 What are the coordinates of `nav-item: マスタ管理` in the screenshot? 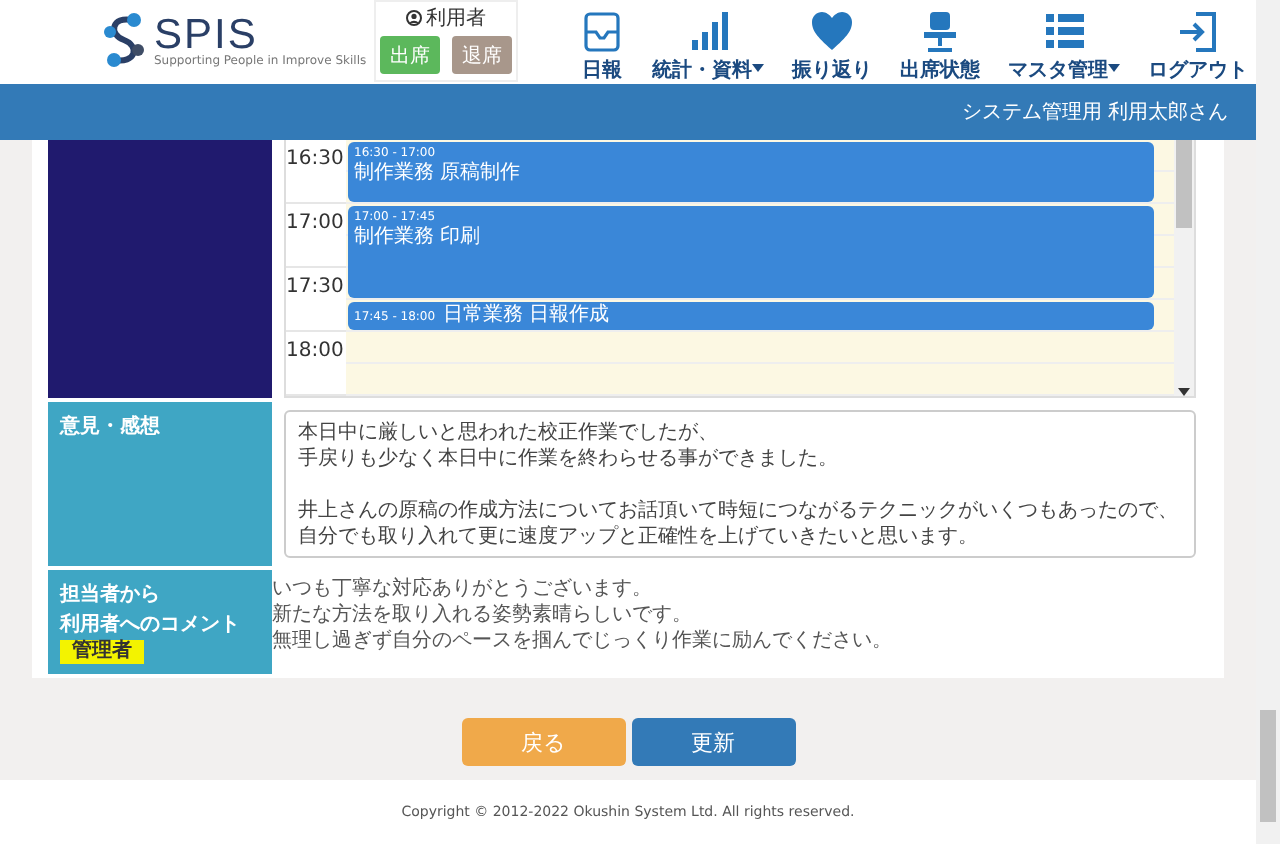 It's located at (1064, 42).